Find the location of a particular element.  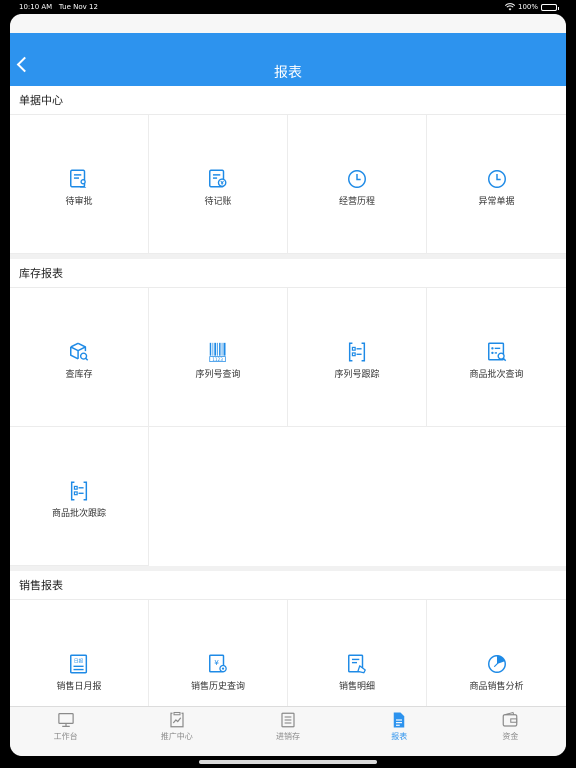

item-label: 销售明细 is located at coordinates (356, 686).